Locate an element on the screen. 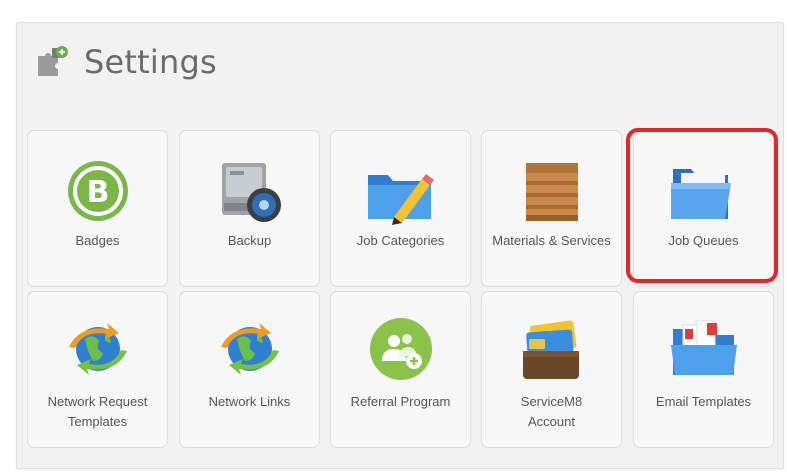 Image resolution: width=787 pixels, height=472 pixels. tile-backup: Backup is located at coordinates (249, 208).